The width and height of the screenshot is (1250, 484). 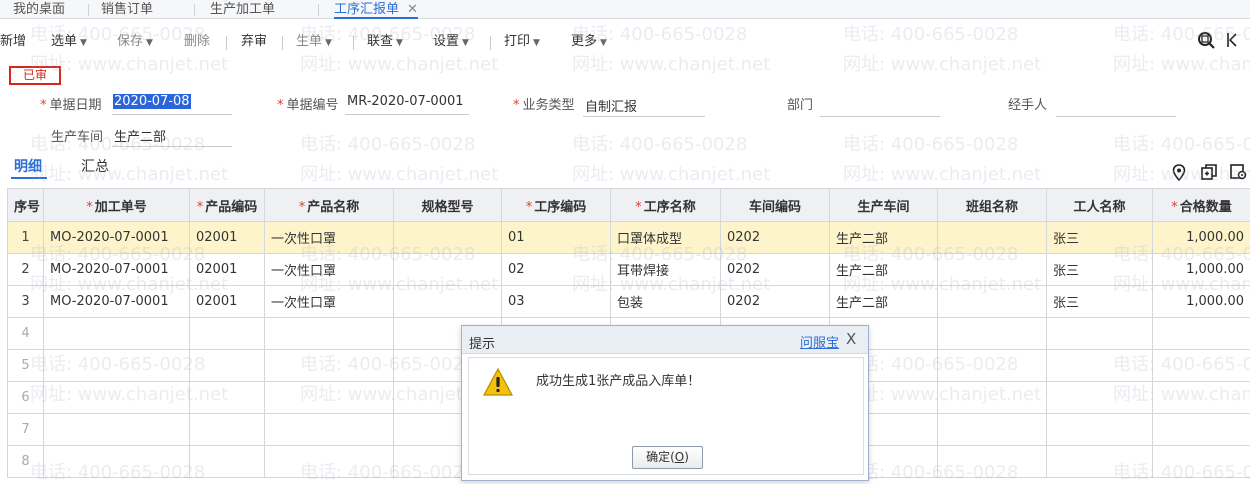 What do you see at coordinates (666, 205) in the screenshot?
I see `column-header: *工序名称` at bounding box center [666, 205].